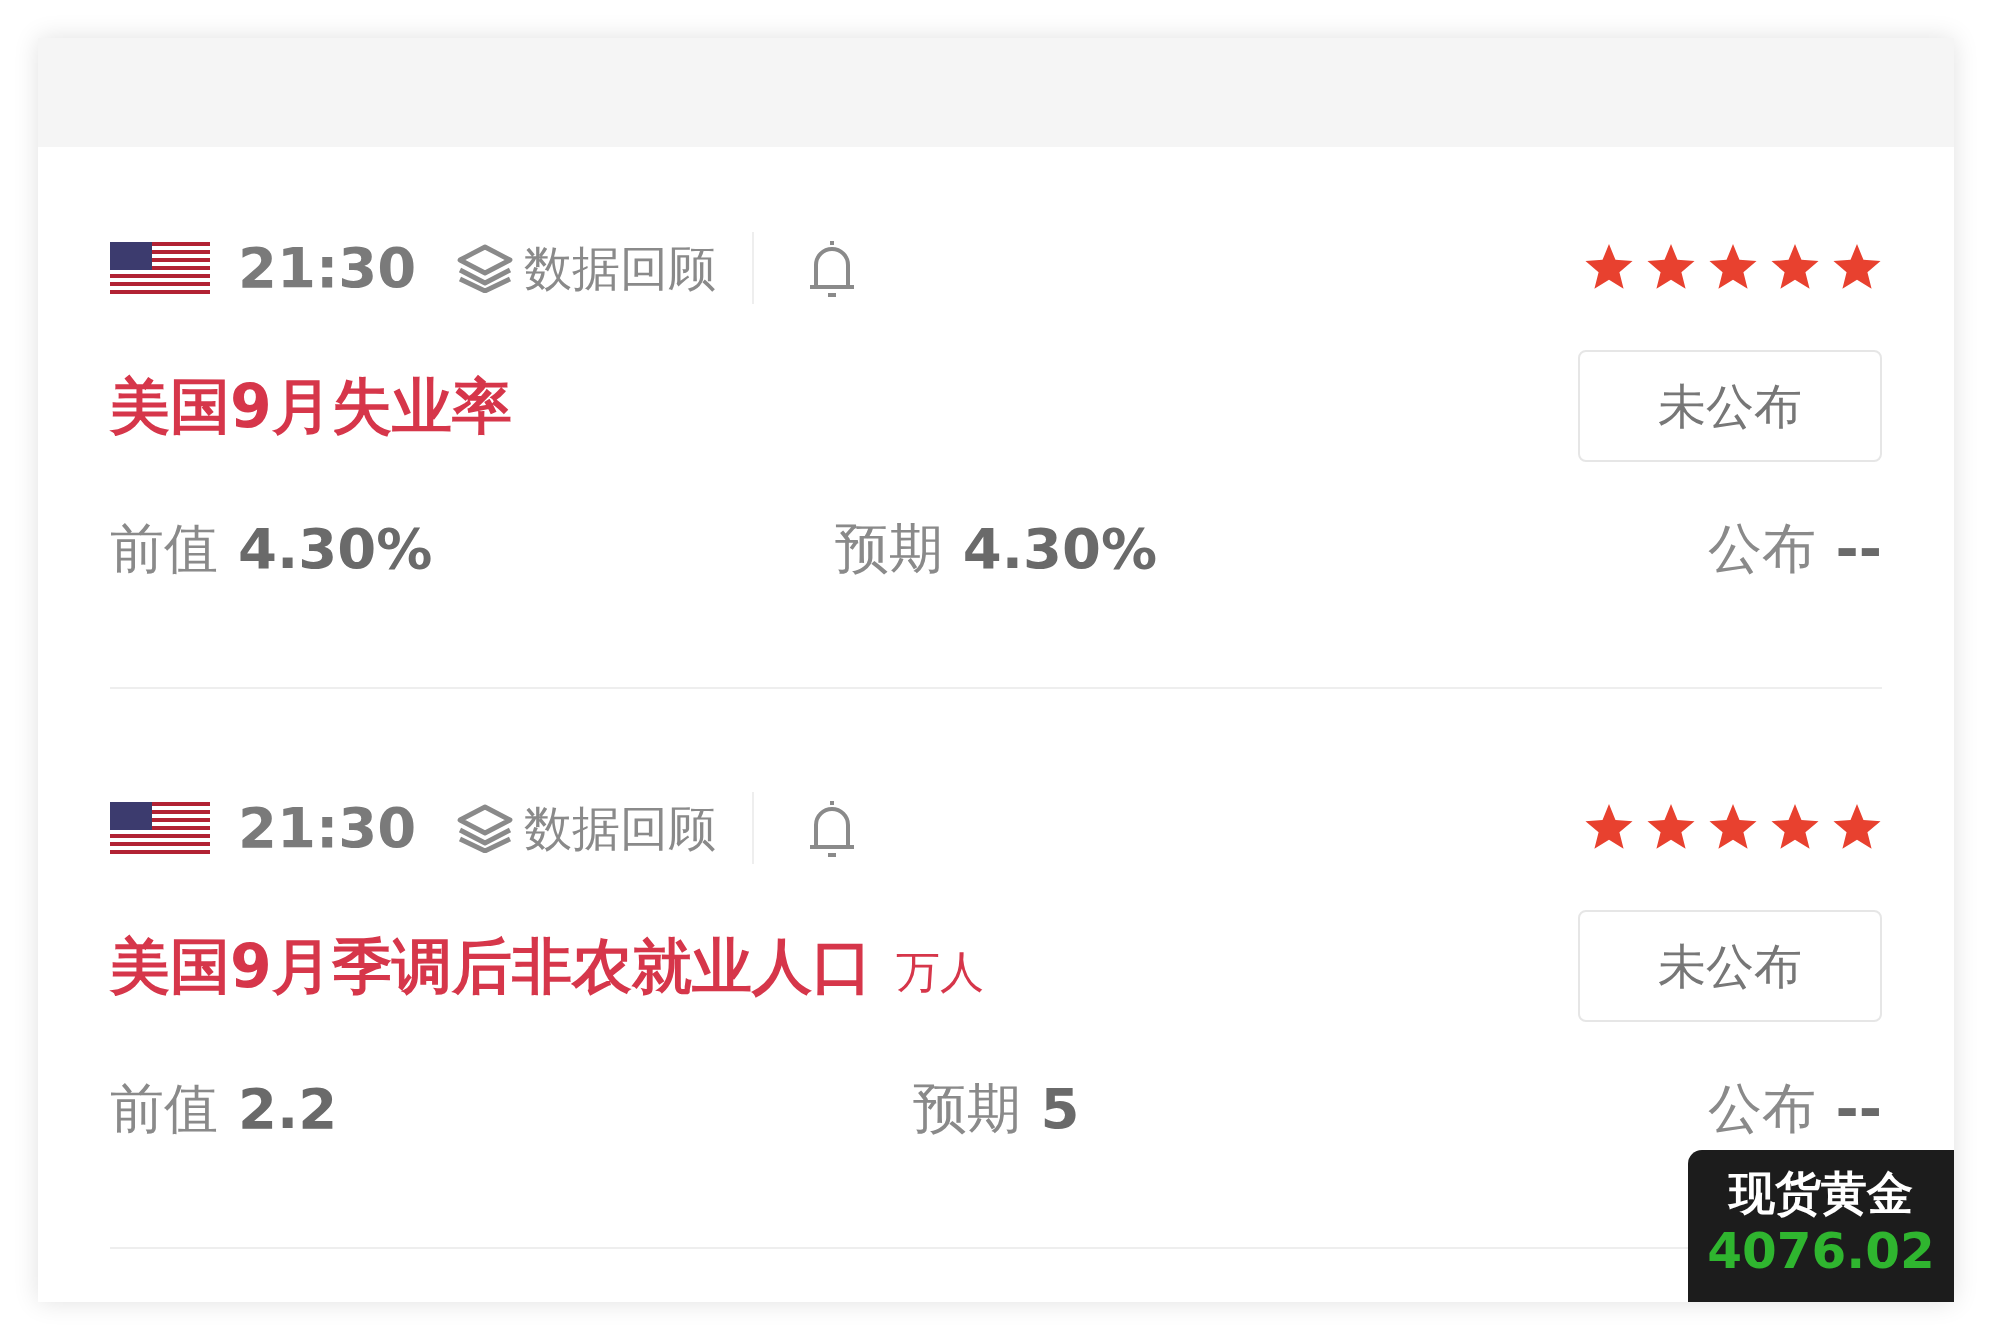 This screenshot has width=1992, height=1342. What do you see at coordinates (311, 406) in the screenshot?
I see `event-title: 美国9月失业率` at bounding box center [311, 406].